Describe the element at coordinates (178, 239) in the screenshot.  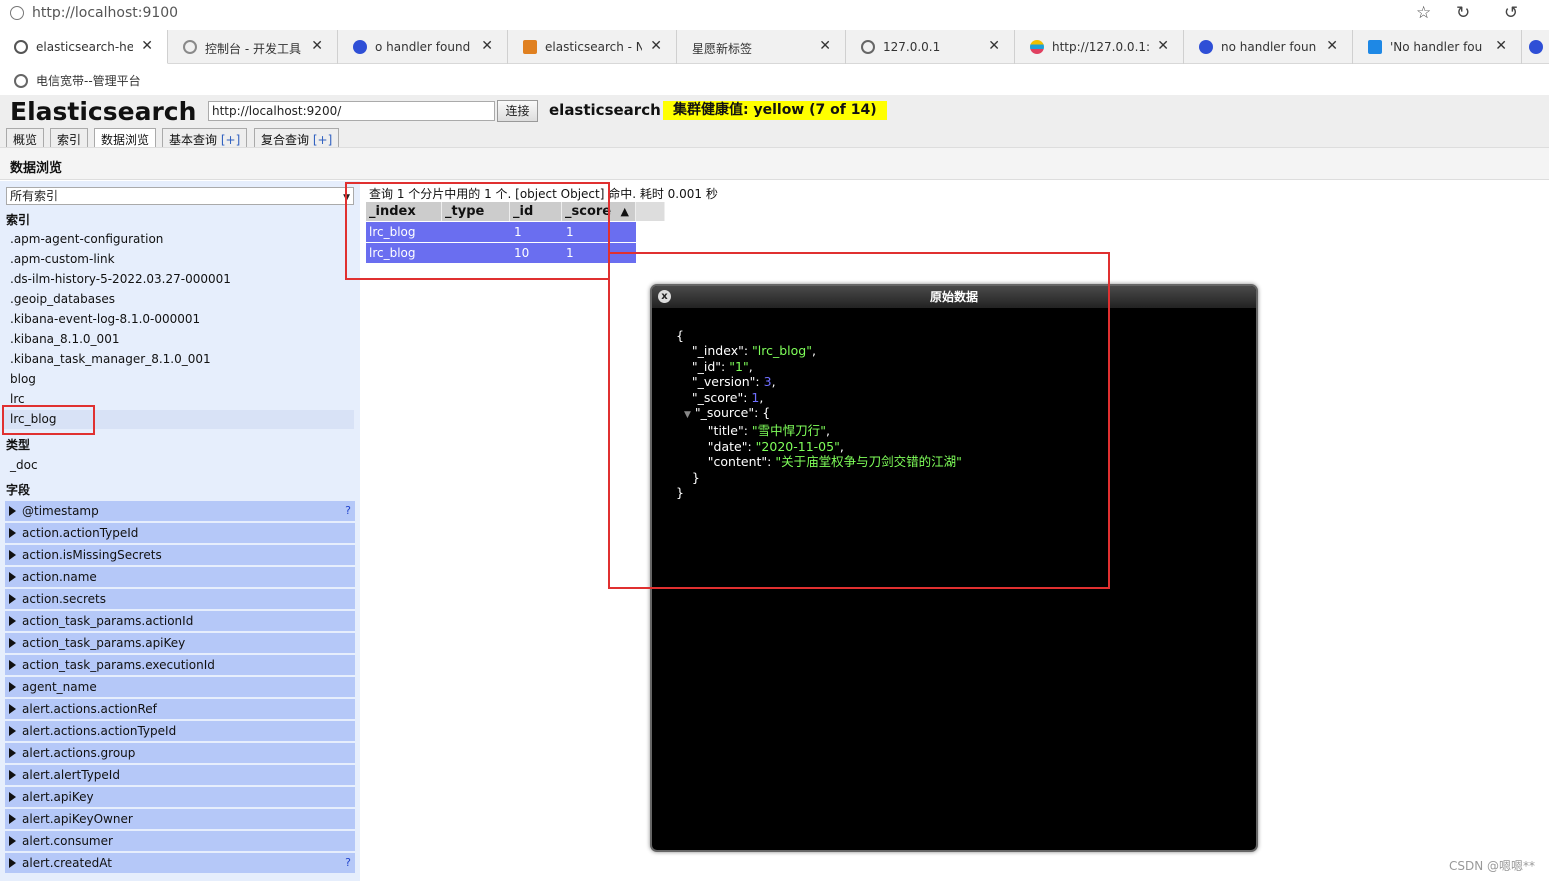
I see `sidebar-index-item: .apm-agent-configuration` at that location.